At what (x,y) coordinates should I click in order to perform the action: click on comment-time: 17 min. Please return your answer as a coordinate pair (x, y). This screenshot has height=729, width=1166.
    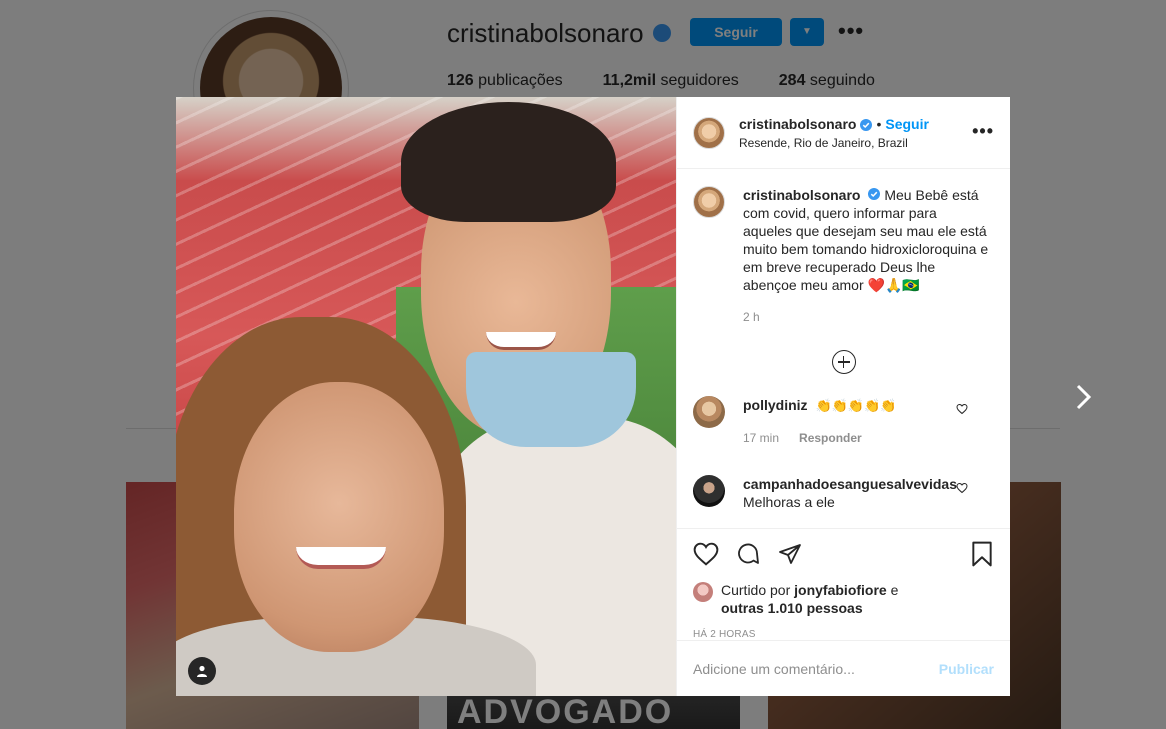
    Looking at the image, I should click on (761, 438).